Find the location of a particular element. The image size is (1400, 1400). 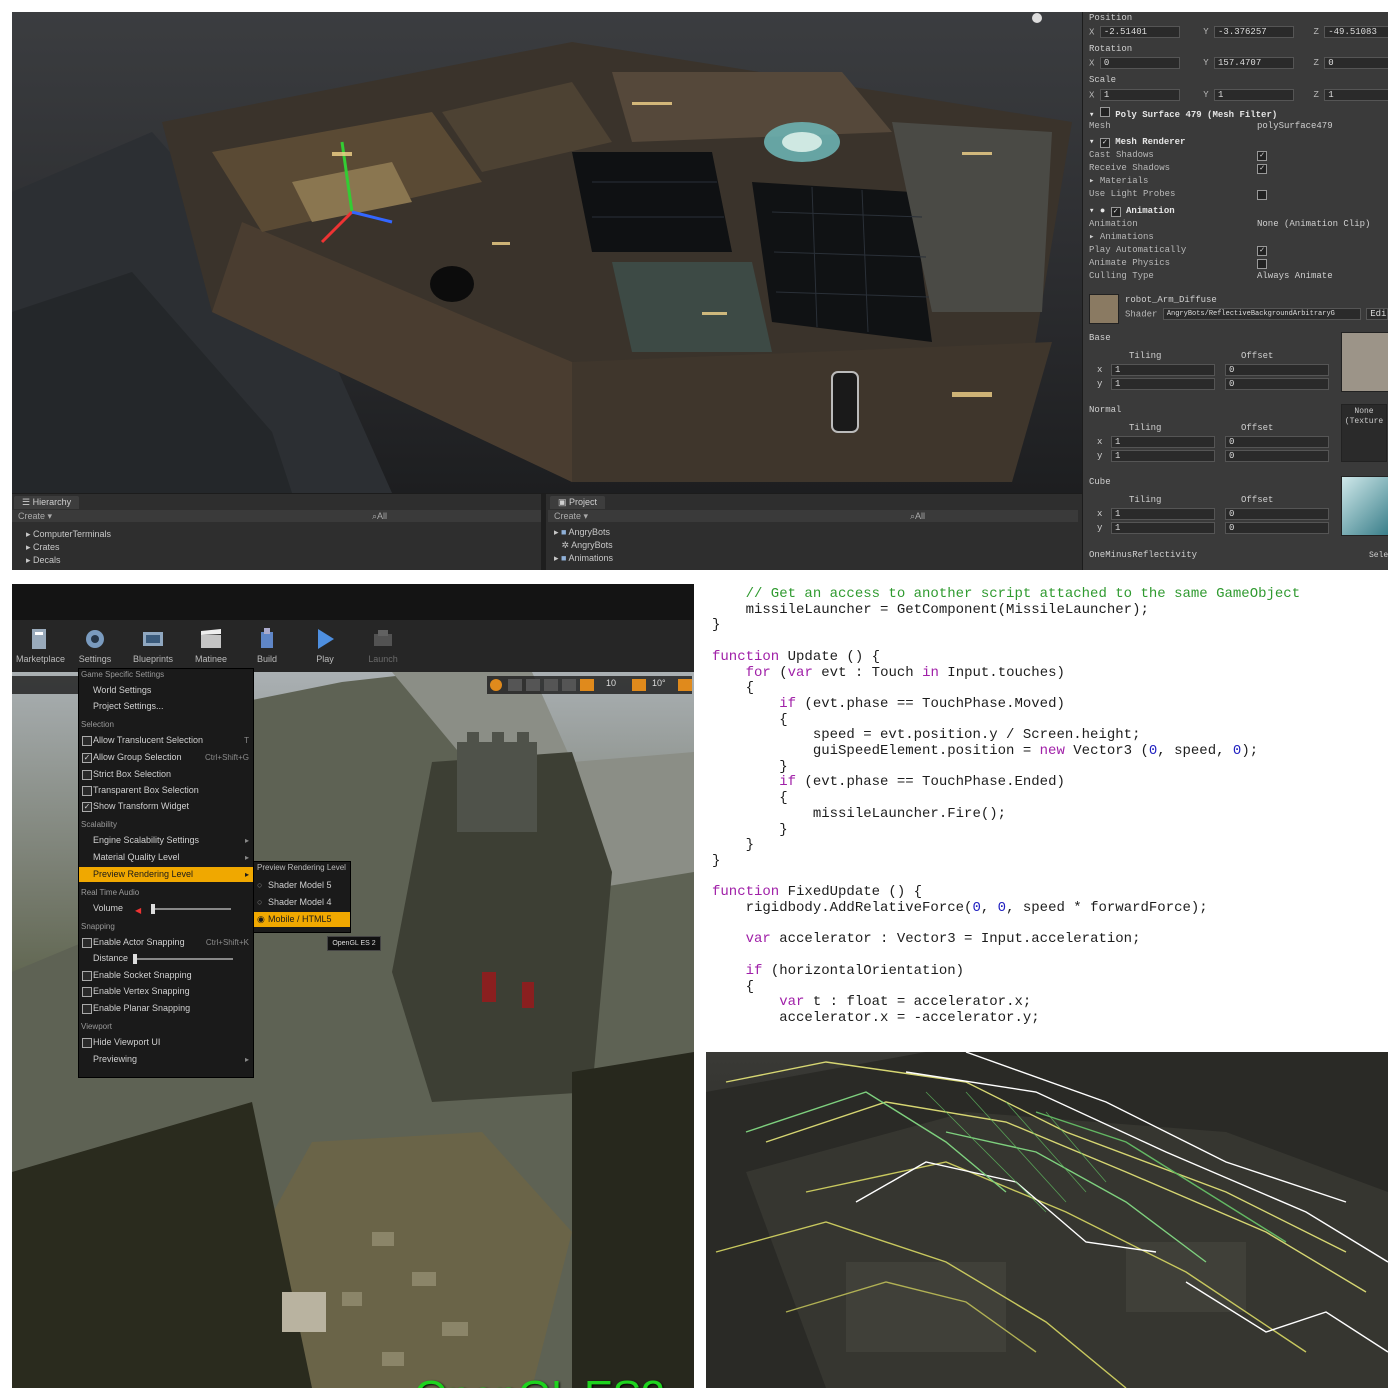

wireframe-viewport is located at coordinates (1047, 1220).